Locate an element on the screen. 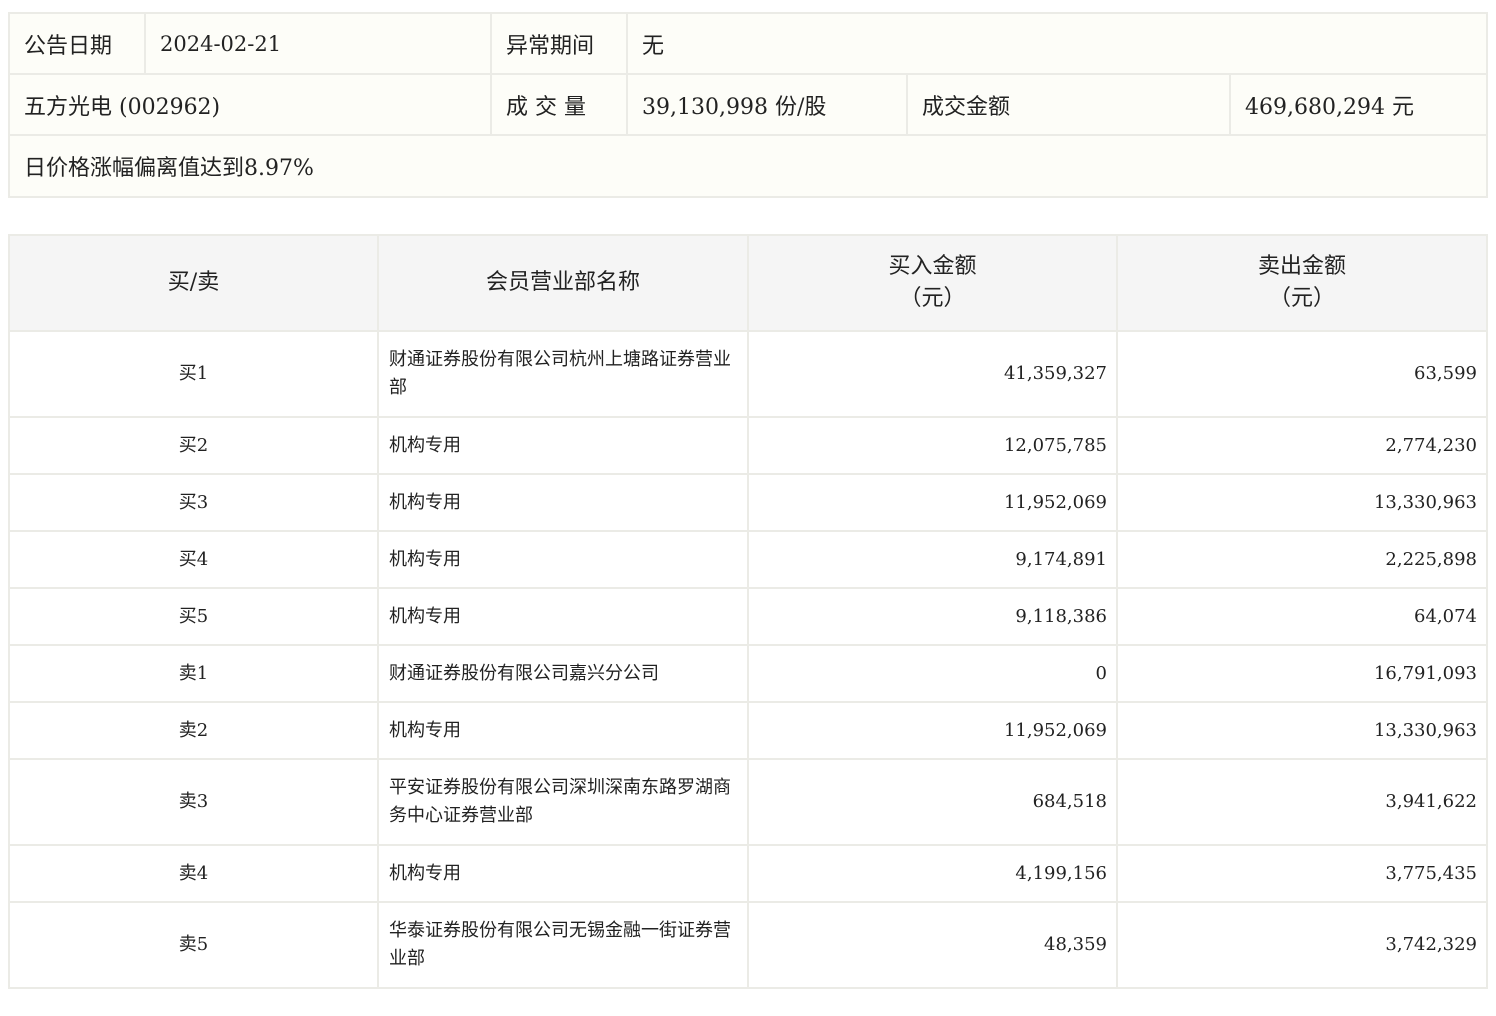 This screenshot has height=1016, width=1496. volume-value: 39,130,998 份/股 is located at coordinates (767, 104).